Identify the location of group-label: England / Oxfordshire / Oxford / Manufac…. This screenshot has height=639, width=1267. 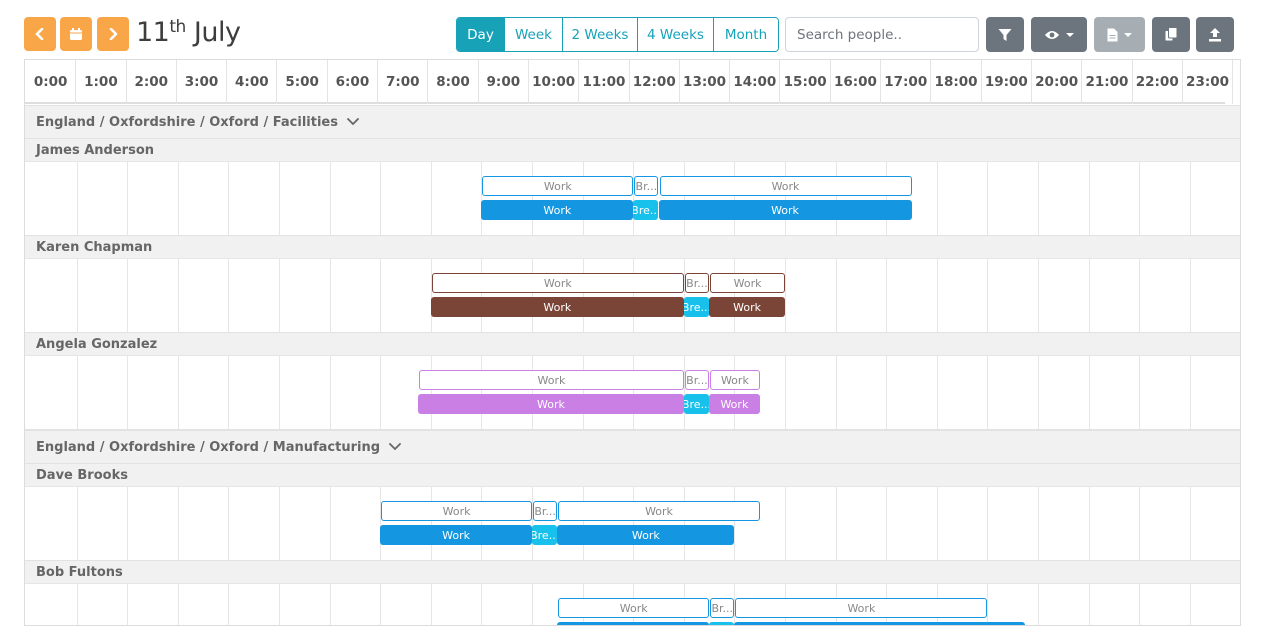
(218, 447).